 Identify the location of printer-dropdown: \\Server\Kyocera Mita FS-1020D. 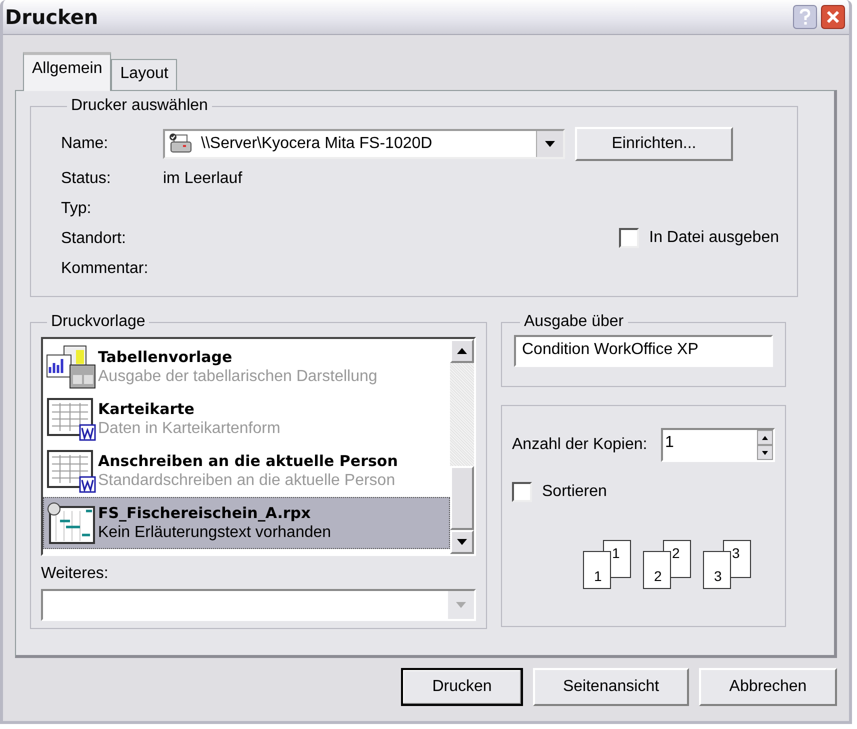
(364, 144).